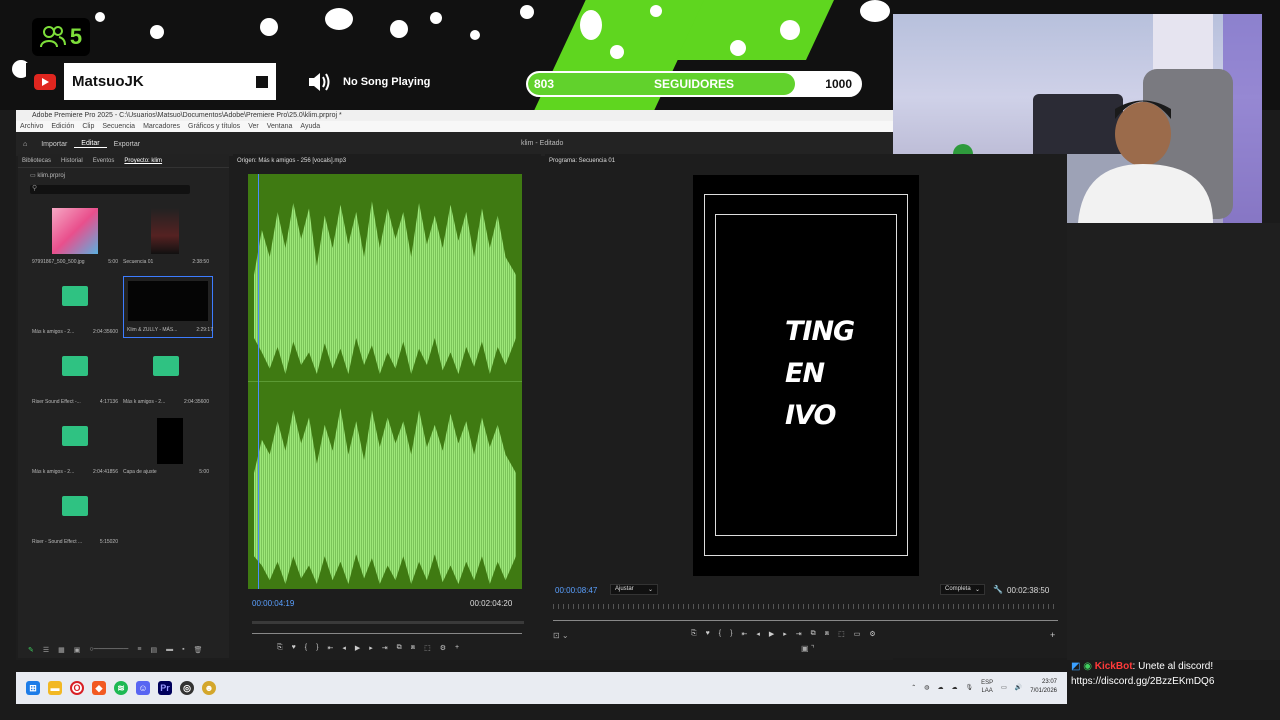  What do you see at coordinates (1004, 687) in the screenshot?
I see `network-icon: ▭` at bounding box center [1004, 687].